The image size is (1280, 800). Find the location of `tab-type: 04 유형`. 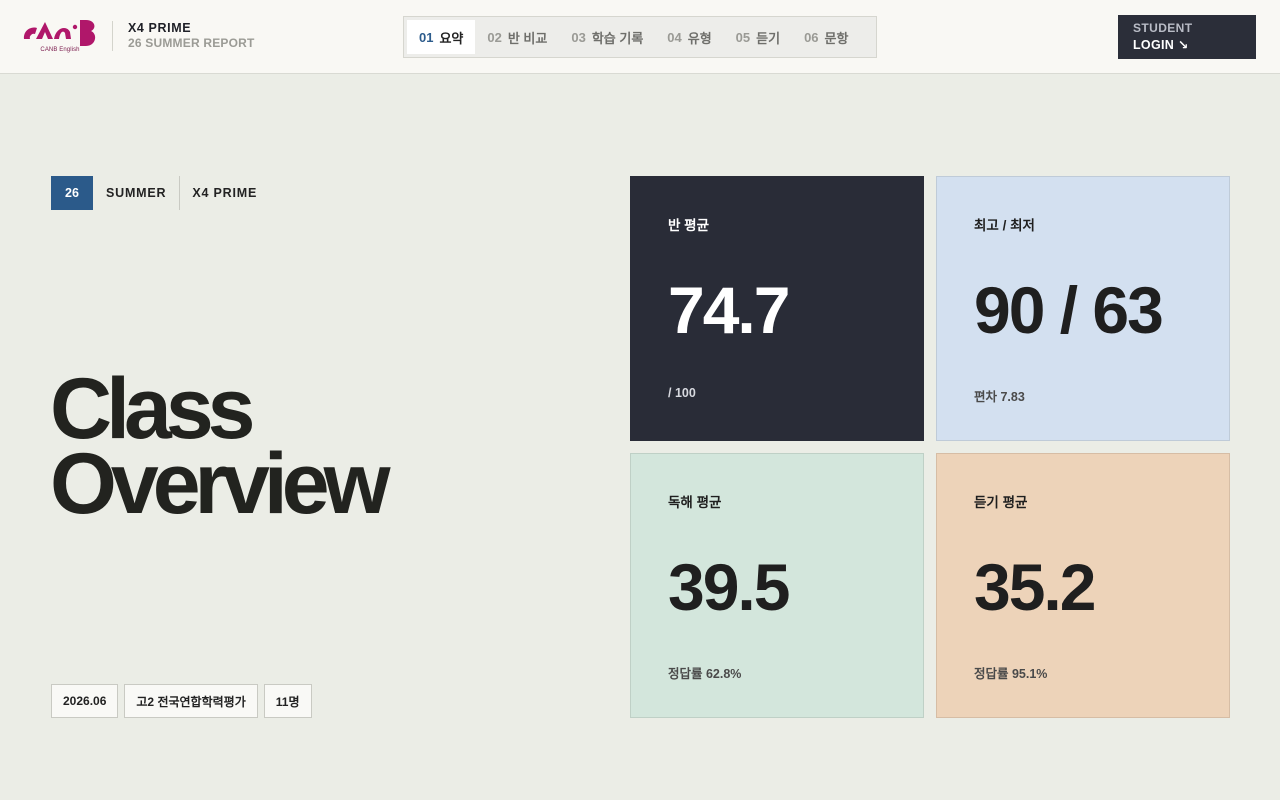

tab-type: 04 유형 is located at coordinates (689, 37).